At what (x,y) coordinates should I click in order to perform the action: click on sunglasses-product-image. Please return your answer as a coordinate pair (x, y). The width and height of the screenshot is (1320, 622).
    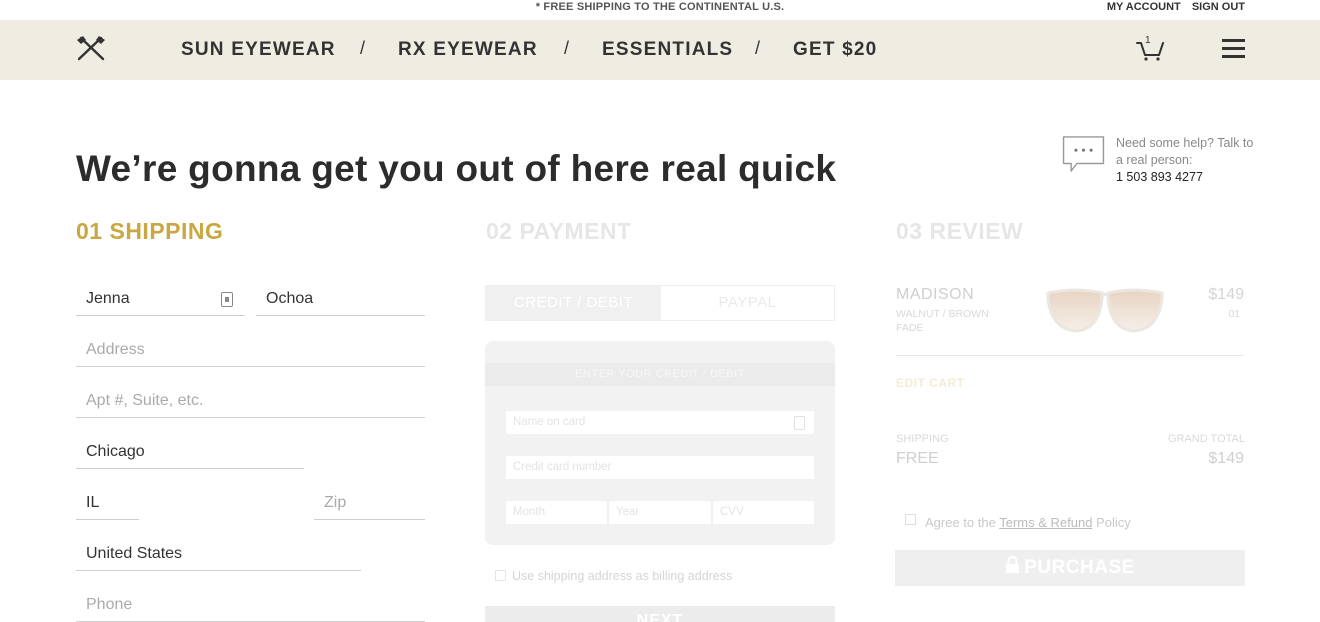
    Looking at the image, I should click on (1105, 310).